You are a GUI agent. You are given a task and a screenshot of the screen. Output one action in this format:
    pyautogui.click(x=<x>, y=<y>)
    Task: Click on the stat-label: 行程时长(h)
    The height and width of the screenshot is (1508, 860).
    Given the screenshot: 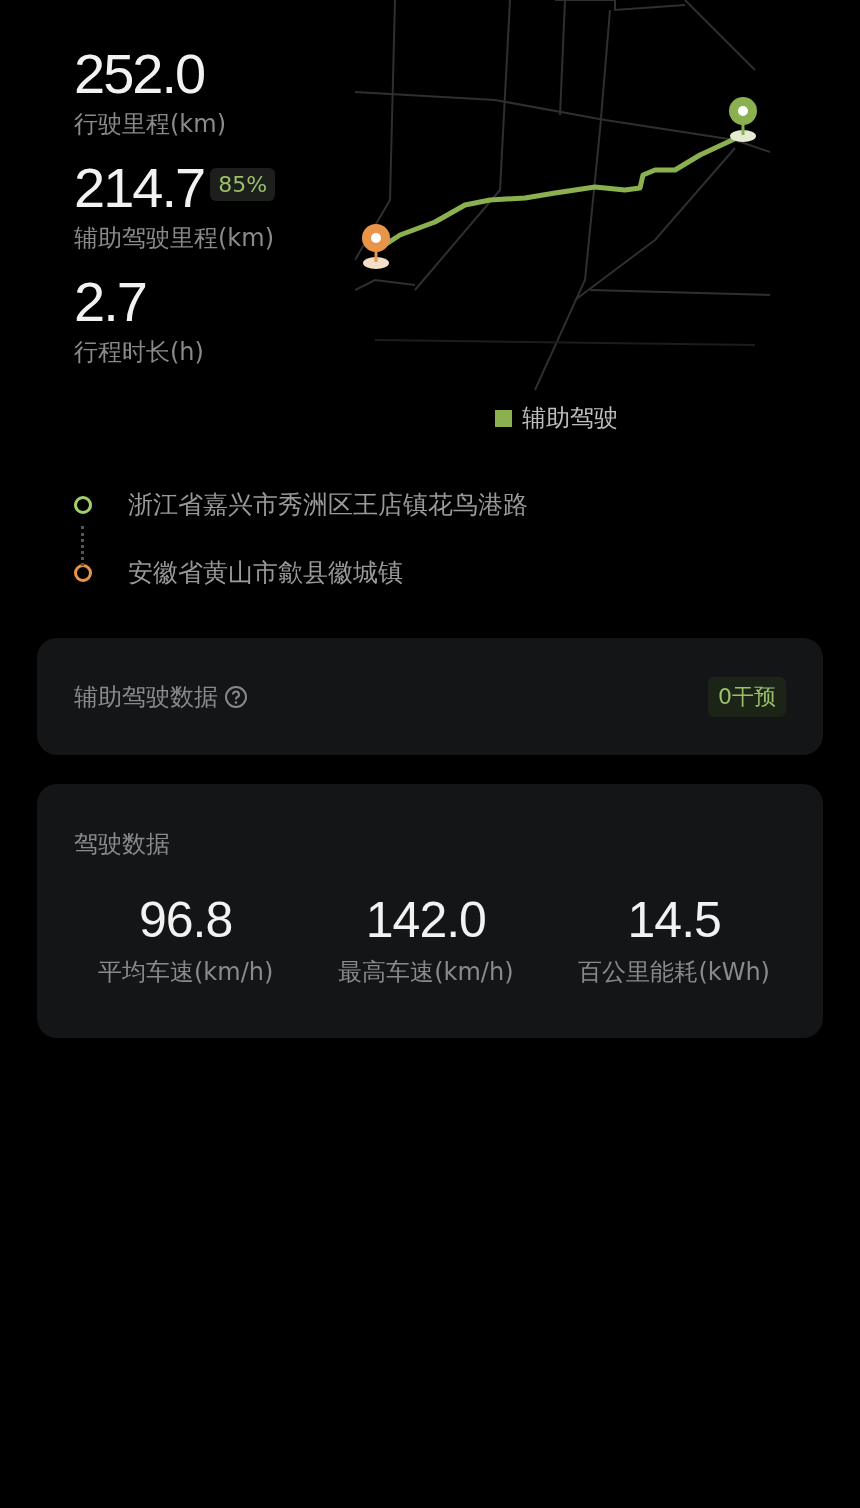 What is the action you would take?
    pyautogui.click(x=139, y=352)
    